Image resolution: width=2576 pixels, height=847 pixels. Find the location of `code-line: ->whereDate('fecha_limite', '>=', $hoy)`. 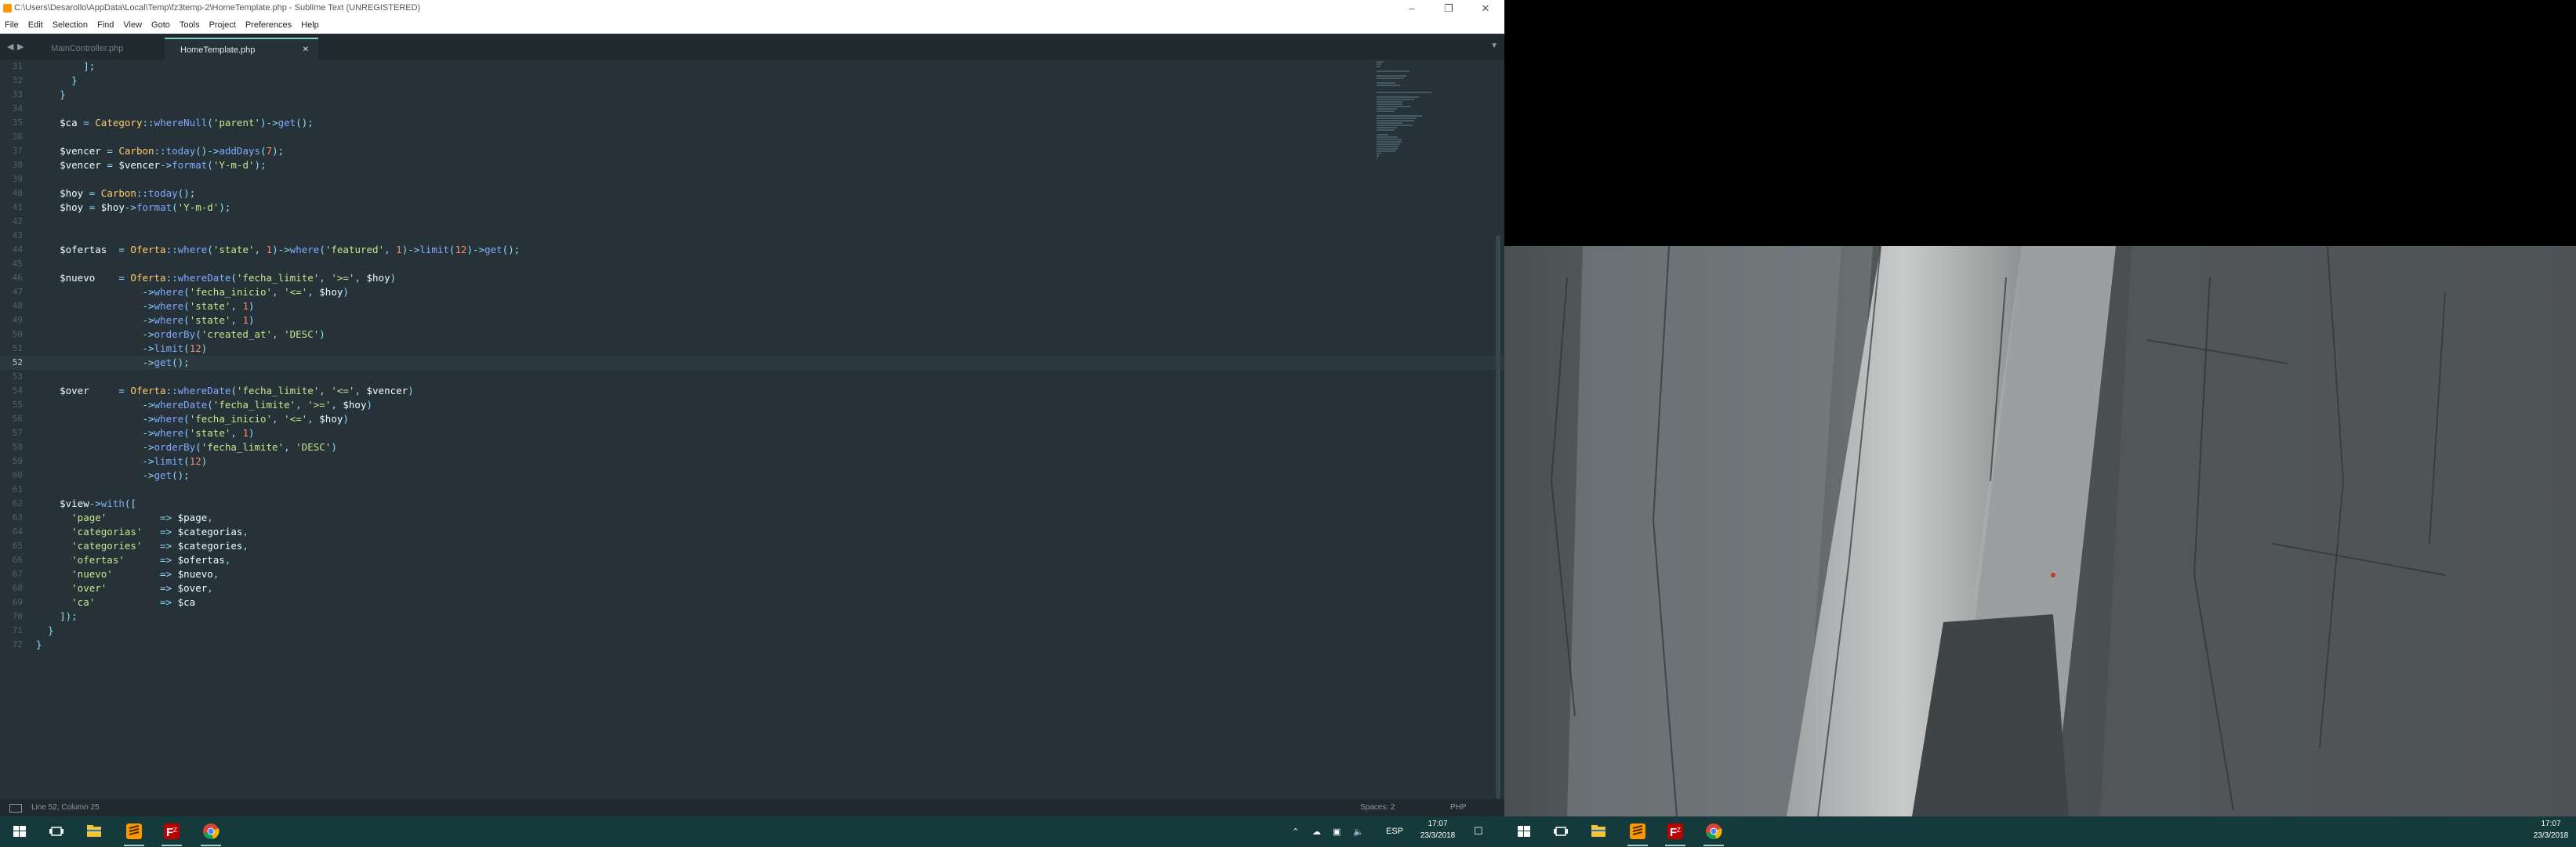

code-line: ->whereDate('fecha_limite', '>=', $hoy) is located at coordinates (204, 405).